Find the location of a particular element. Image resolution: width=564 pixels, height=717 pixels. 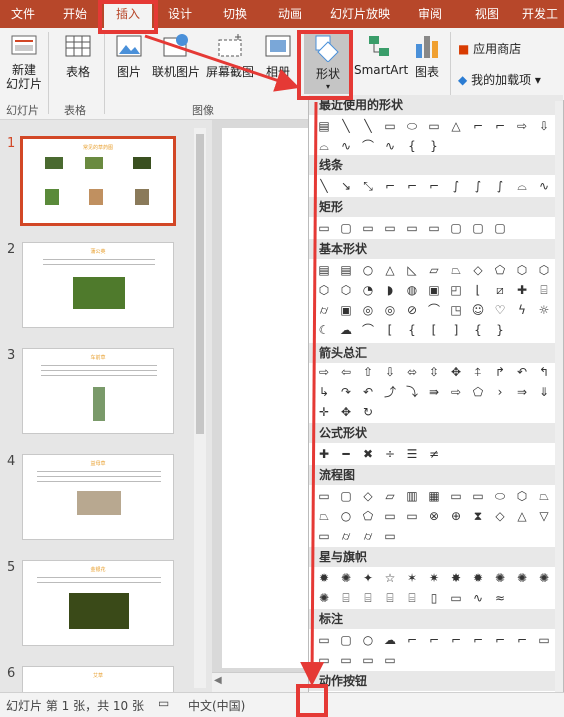

oval-callout-icon: ○ is located at coordinates (368, 640).